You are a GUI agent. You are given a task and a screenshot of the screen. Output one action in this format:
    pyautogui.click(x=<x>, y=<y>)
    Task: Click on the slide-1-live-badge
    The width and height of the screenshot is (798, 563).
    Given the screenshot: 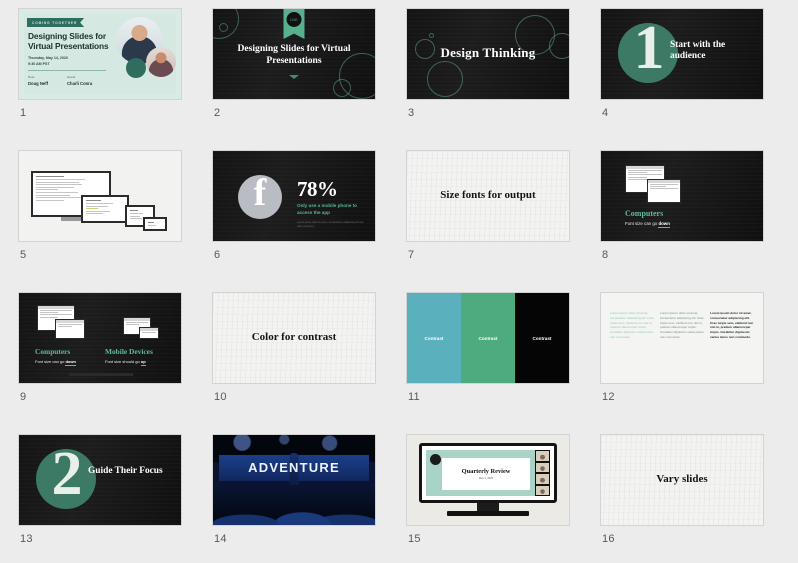 What is the action you would take?
    pyautogui.click(x=136, y=68)
    